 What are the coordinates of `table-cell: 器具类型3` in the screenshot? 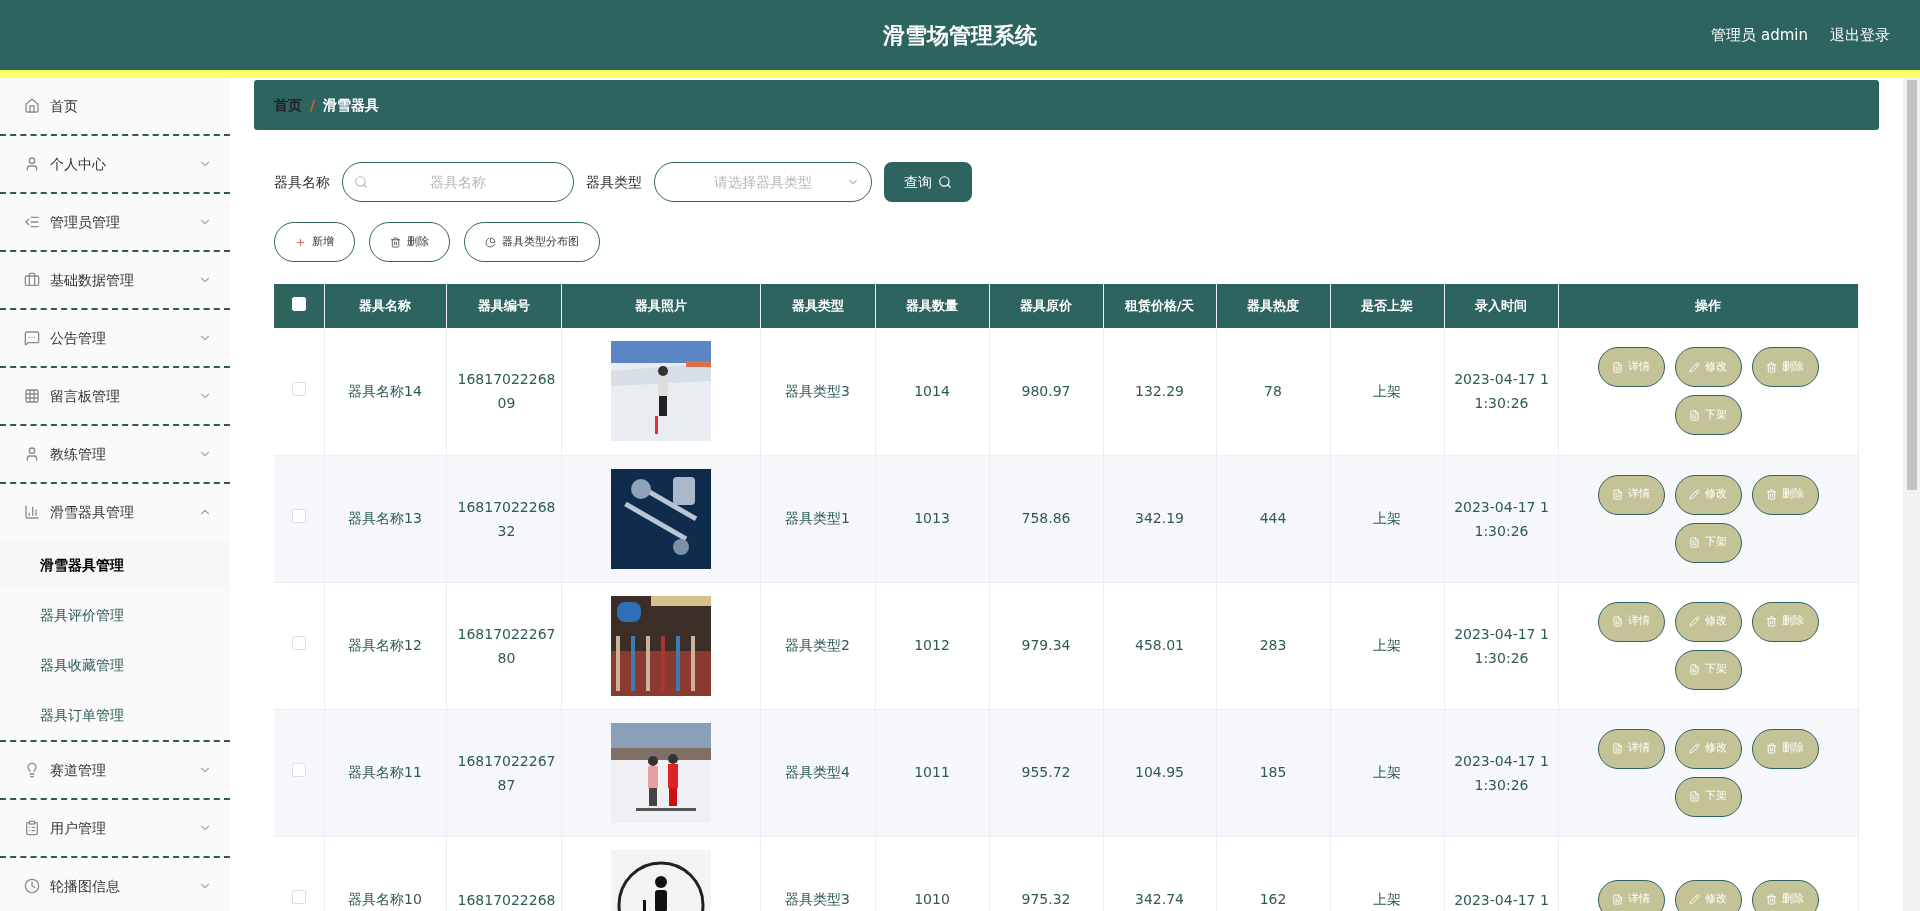 It's located at (817, 873).